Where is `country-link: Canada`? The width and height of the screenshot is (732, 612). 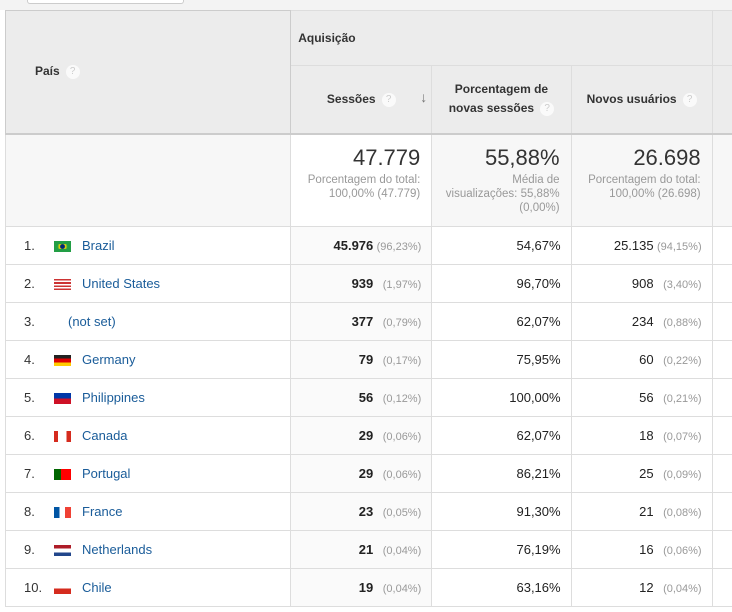 country-link: Canada is located at coordinates (105, 435).